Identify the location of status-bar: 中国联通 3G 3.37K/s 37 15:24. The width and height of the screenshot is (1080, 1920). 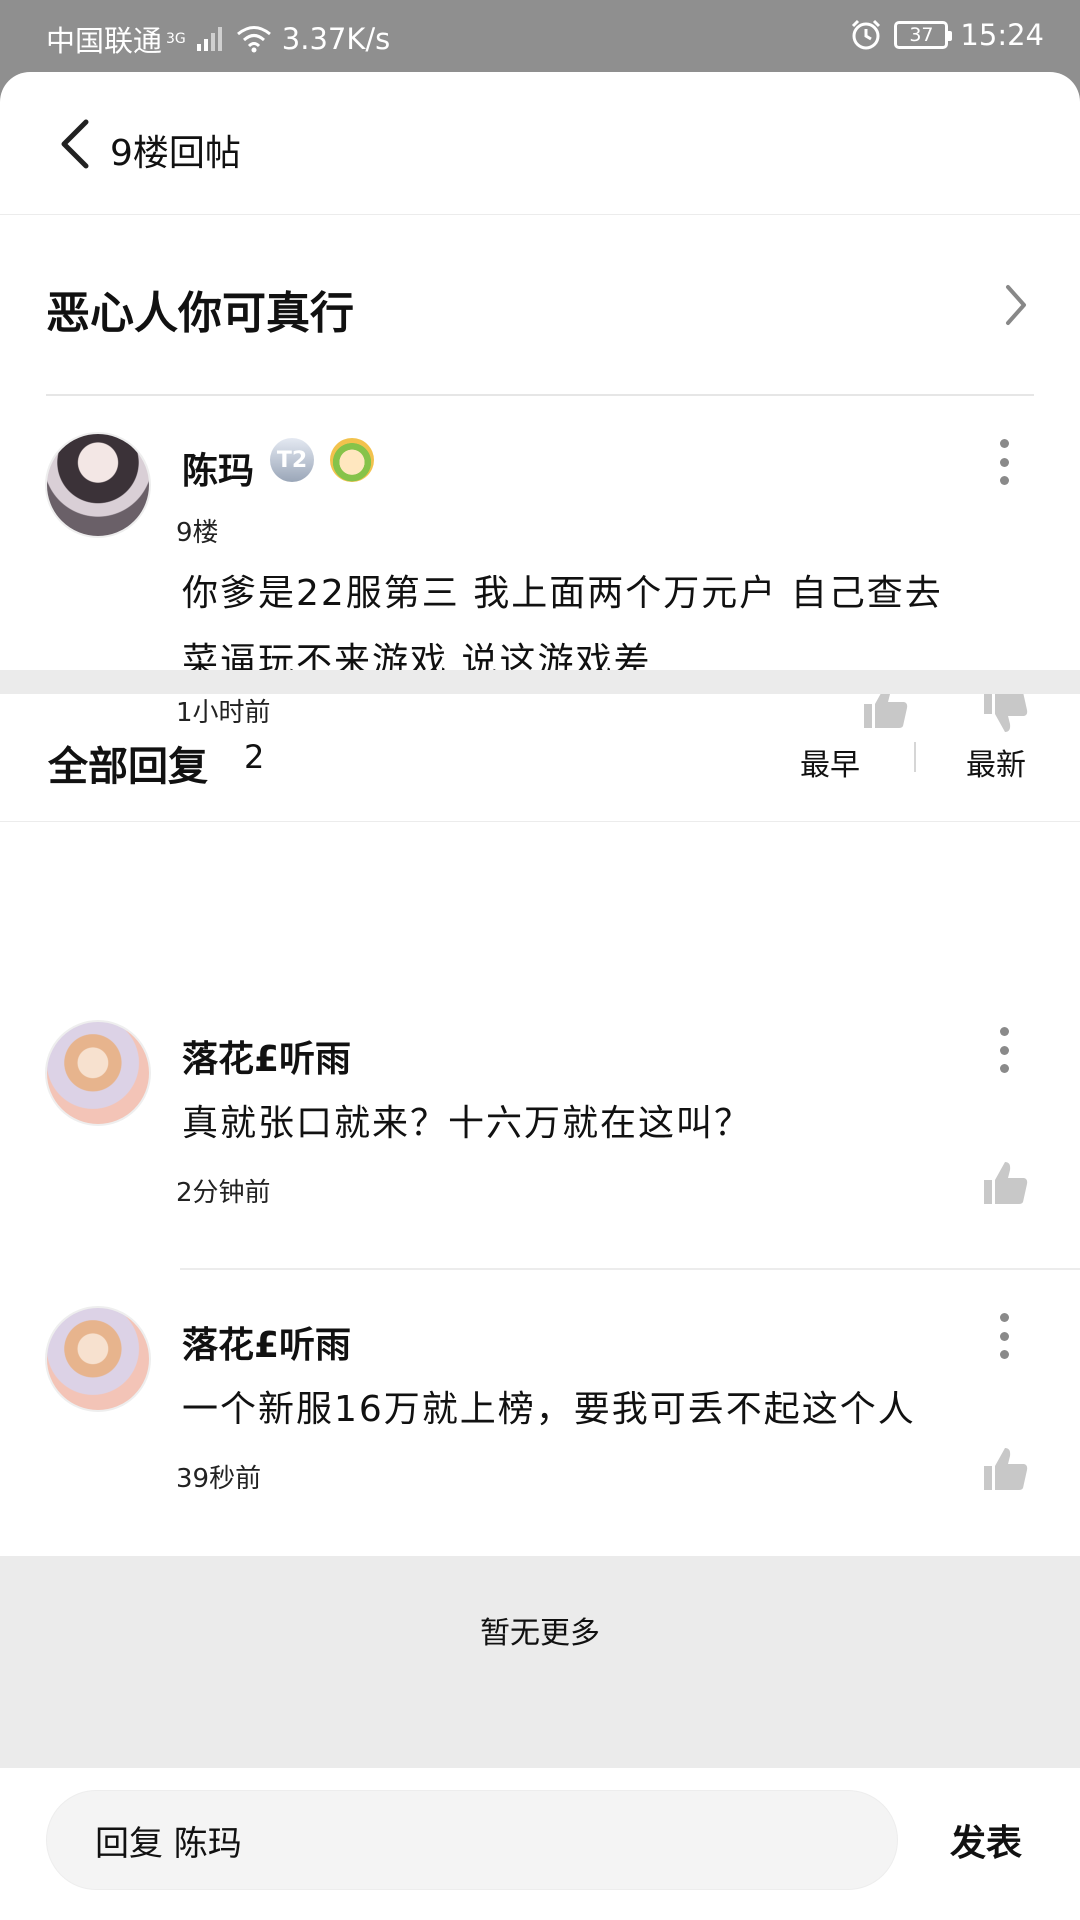
(540, 36).